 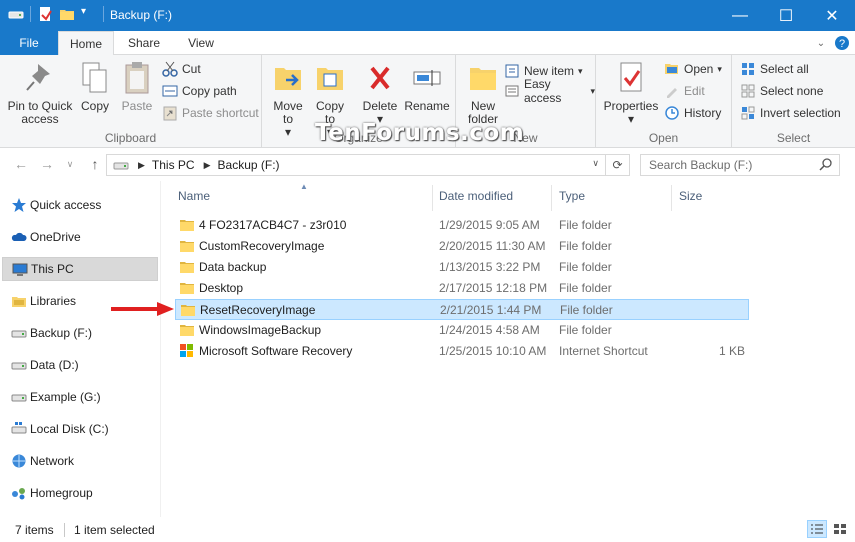 I want to click on nav-item-example-g: Example (G:), so click(x=80, y=397).